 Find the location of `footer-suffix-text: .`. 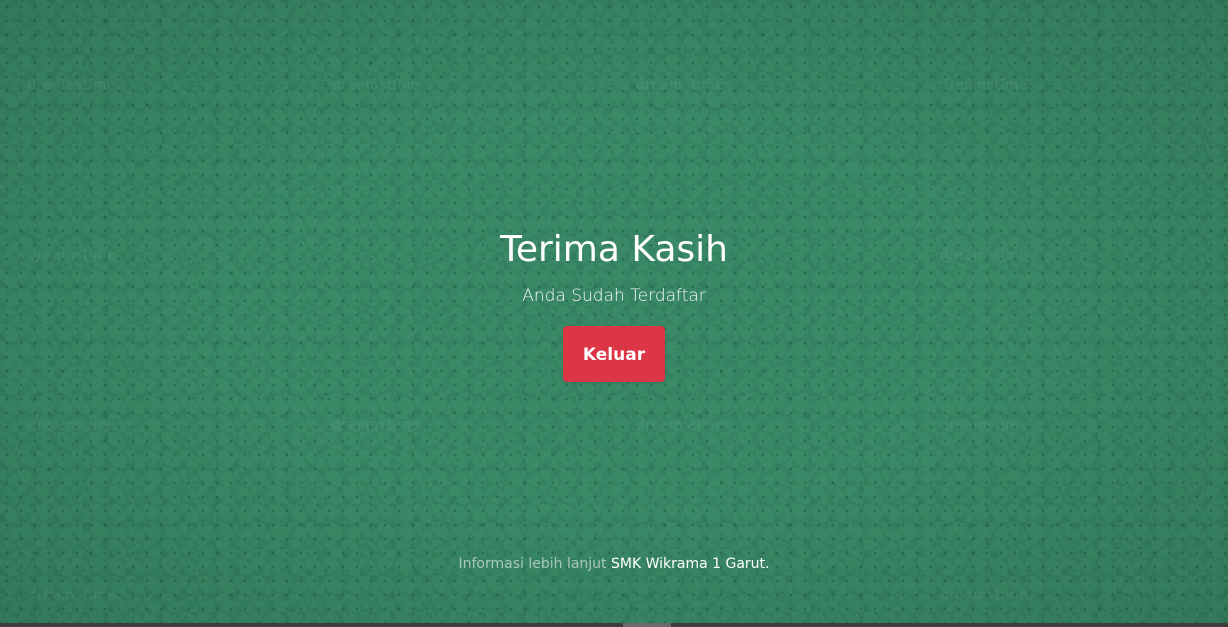

footer-suffix-text: . is located at coordinates (767, 564).